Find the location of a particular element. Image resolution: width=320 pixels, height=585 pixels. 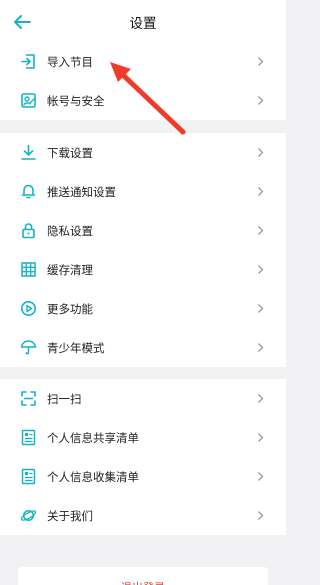

more-features-row: 更多功能 is located at coordinates (143, 308).